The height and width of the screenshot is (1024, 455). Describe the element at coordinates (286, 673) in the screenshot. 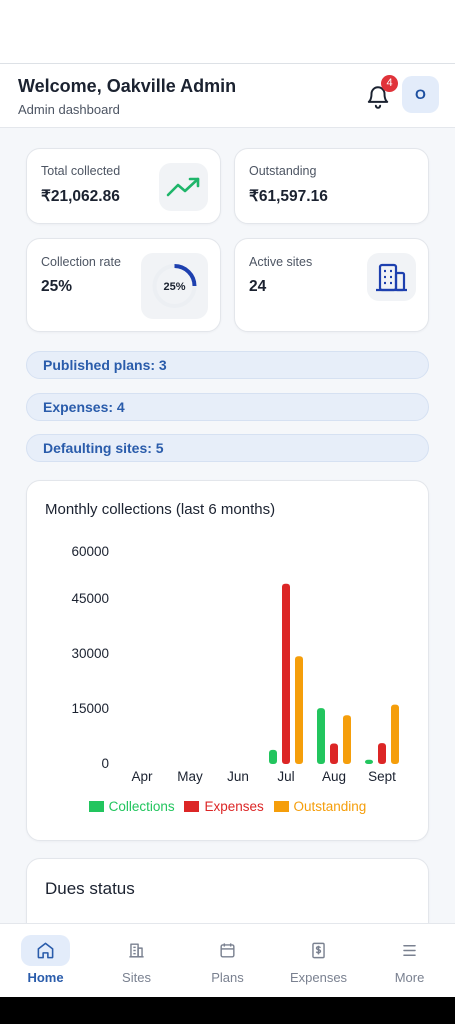

I see `bar-expenses-jul` at that location.